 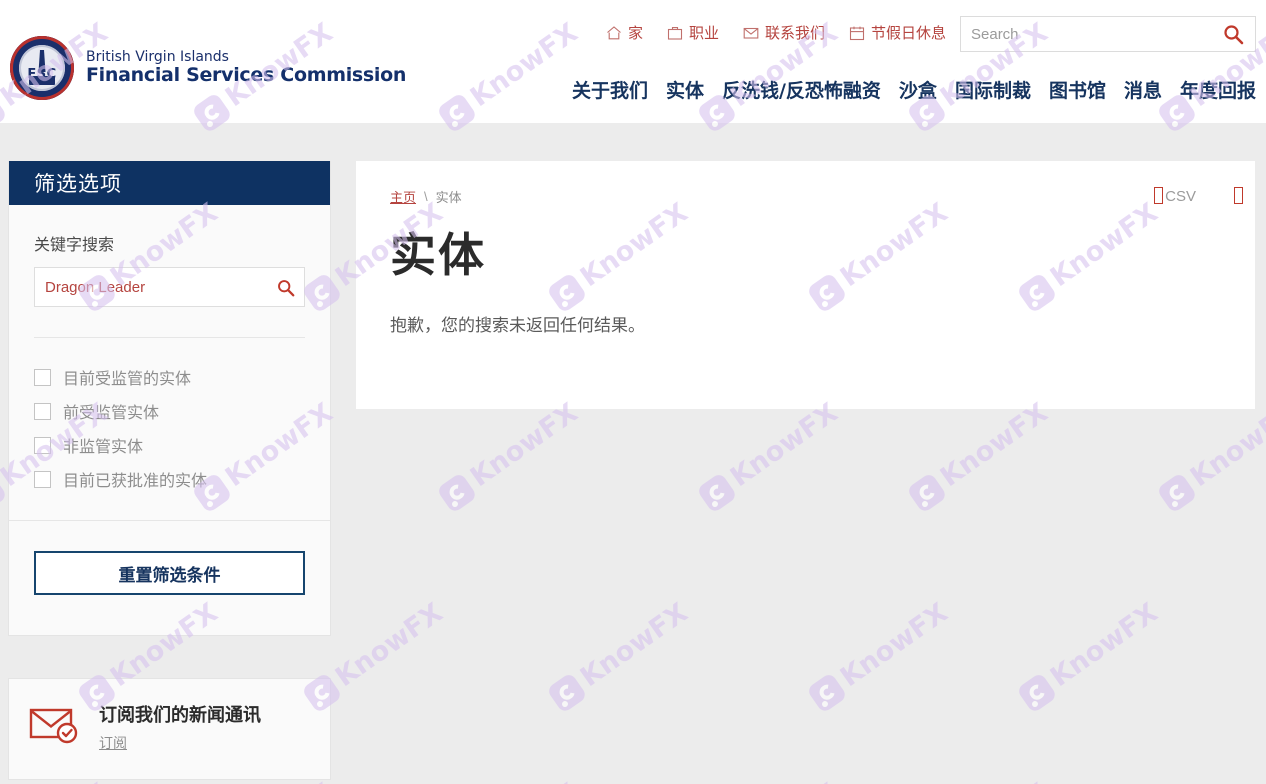 What do you see at coordinates (103, 447) in the screenshot?
I see `filter-checkbox-label: 非监管实体` at bounding box center [103, 447].